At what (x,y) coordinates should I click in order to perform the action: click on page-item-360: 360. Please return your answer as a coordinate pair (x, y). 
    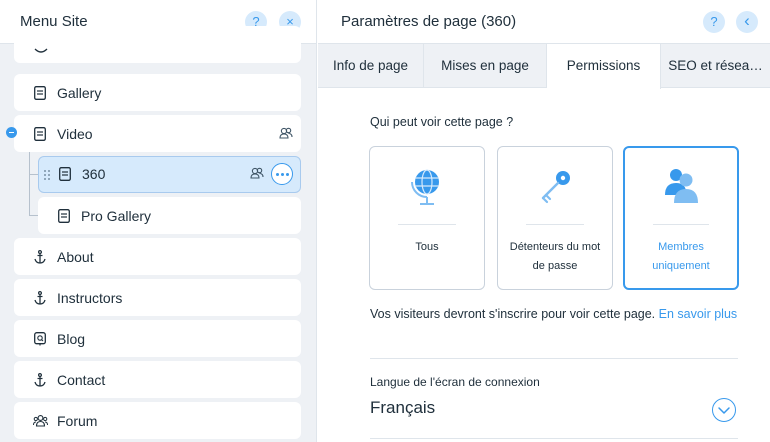
    Looking at the image, I should click on (169, 174).